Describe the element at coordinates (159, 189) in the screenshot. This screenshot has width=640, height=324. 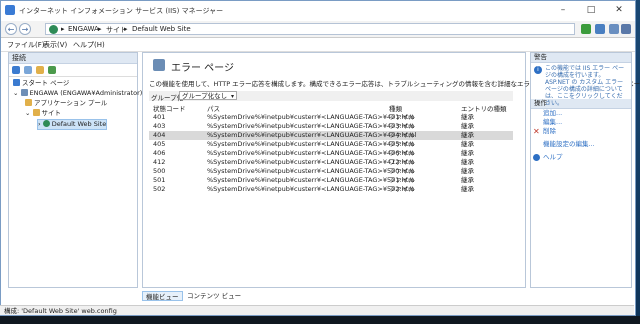
I see `cell-code: 502` at that location.